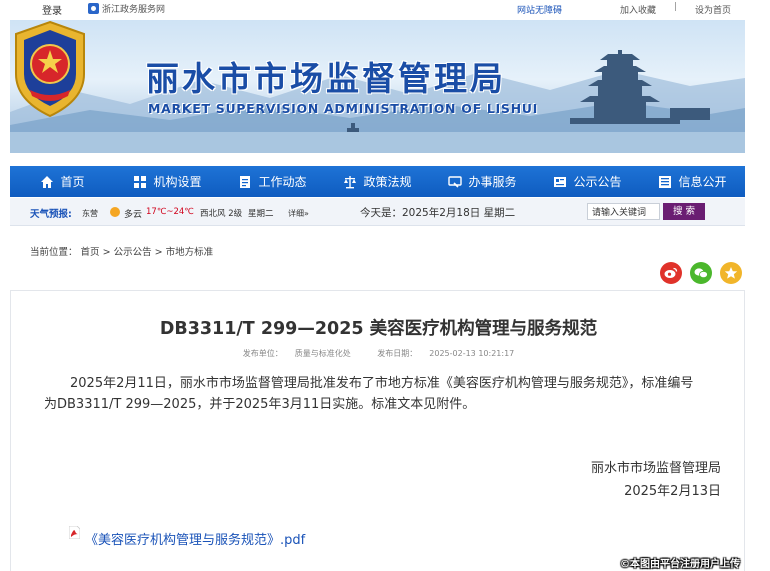 The image size is (770, 571). Describe the element at coordinates (90, 213) in the screenshot. I see `weather-city: 东营` at that location.